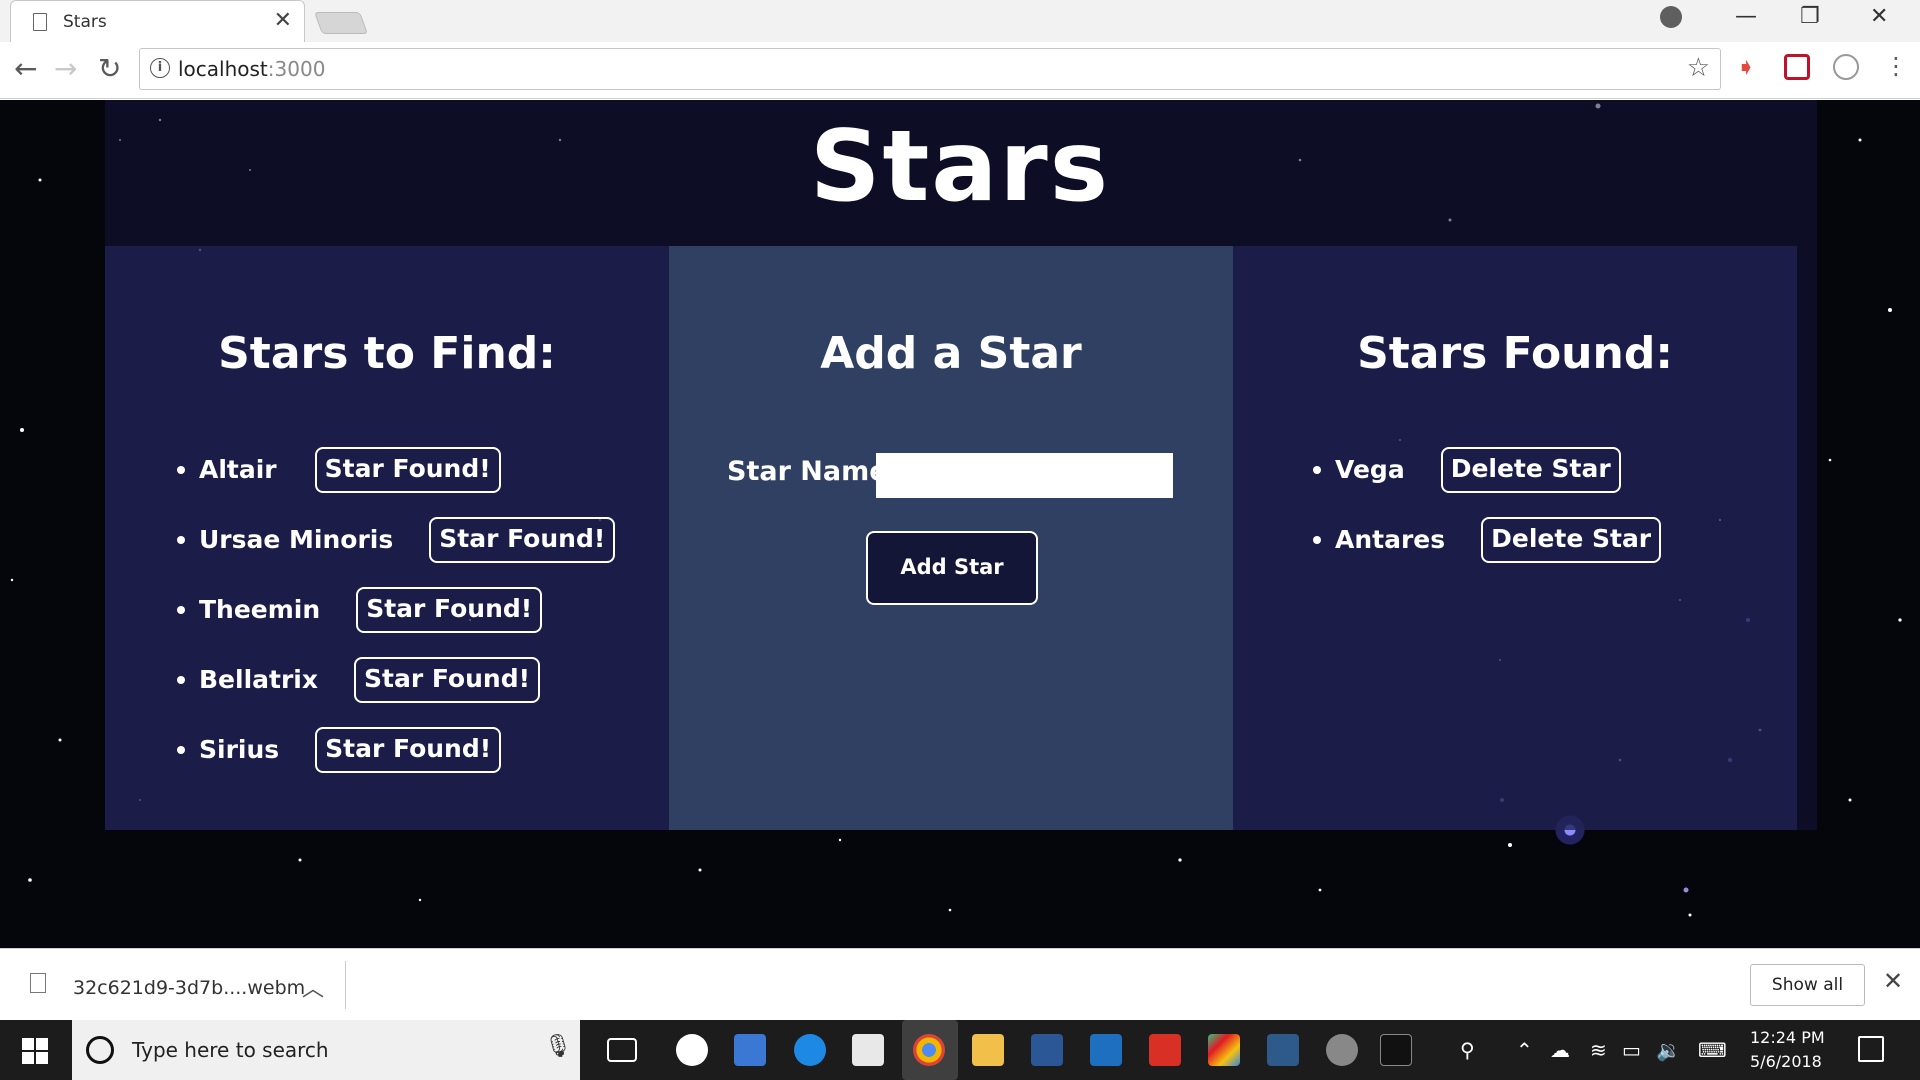 The width and height of the screenshot is (1920, 1080). Describe the element at coordinates (85, 22) in the screenshot. I see `tab-title: Stars` at that location.